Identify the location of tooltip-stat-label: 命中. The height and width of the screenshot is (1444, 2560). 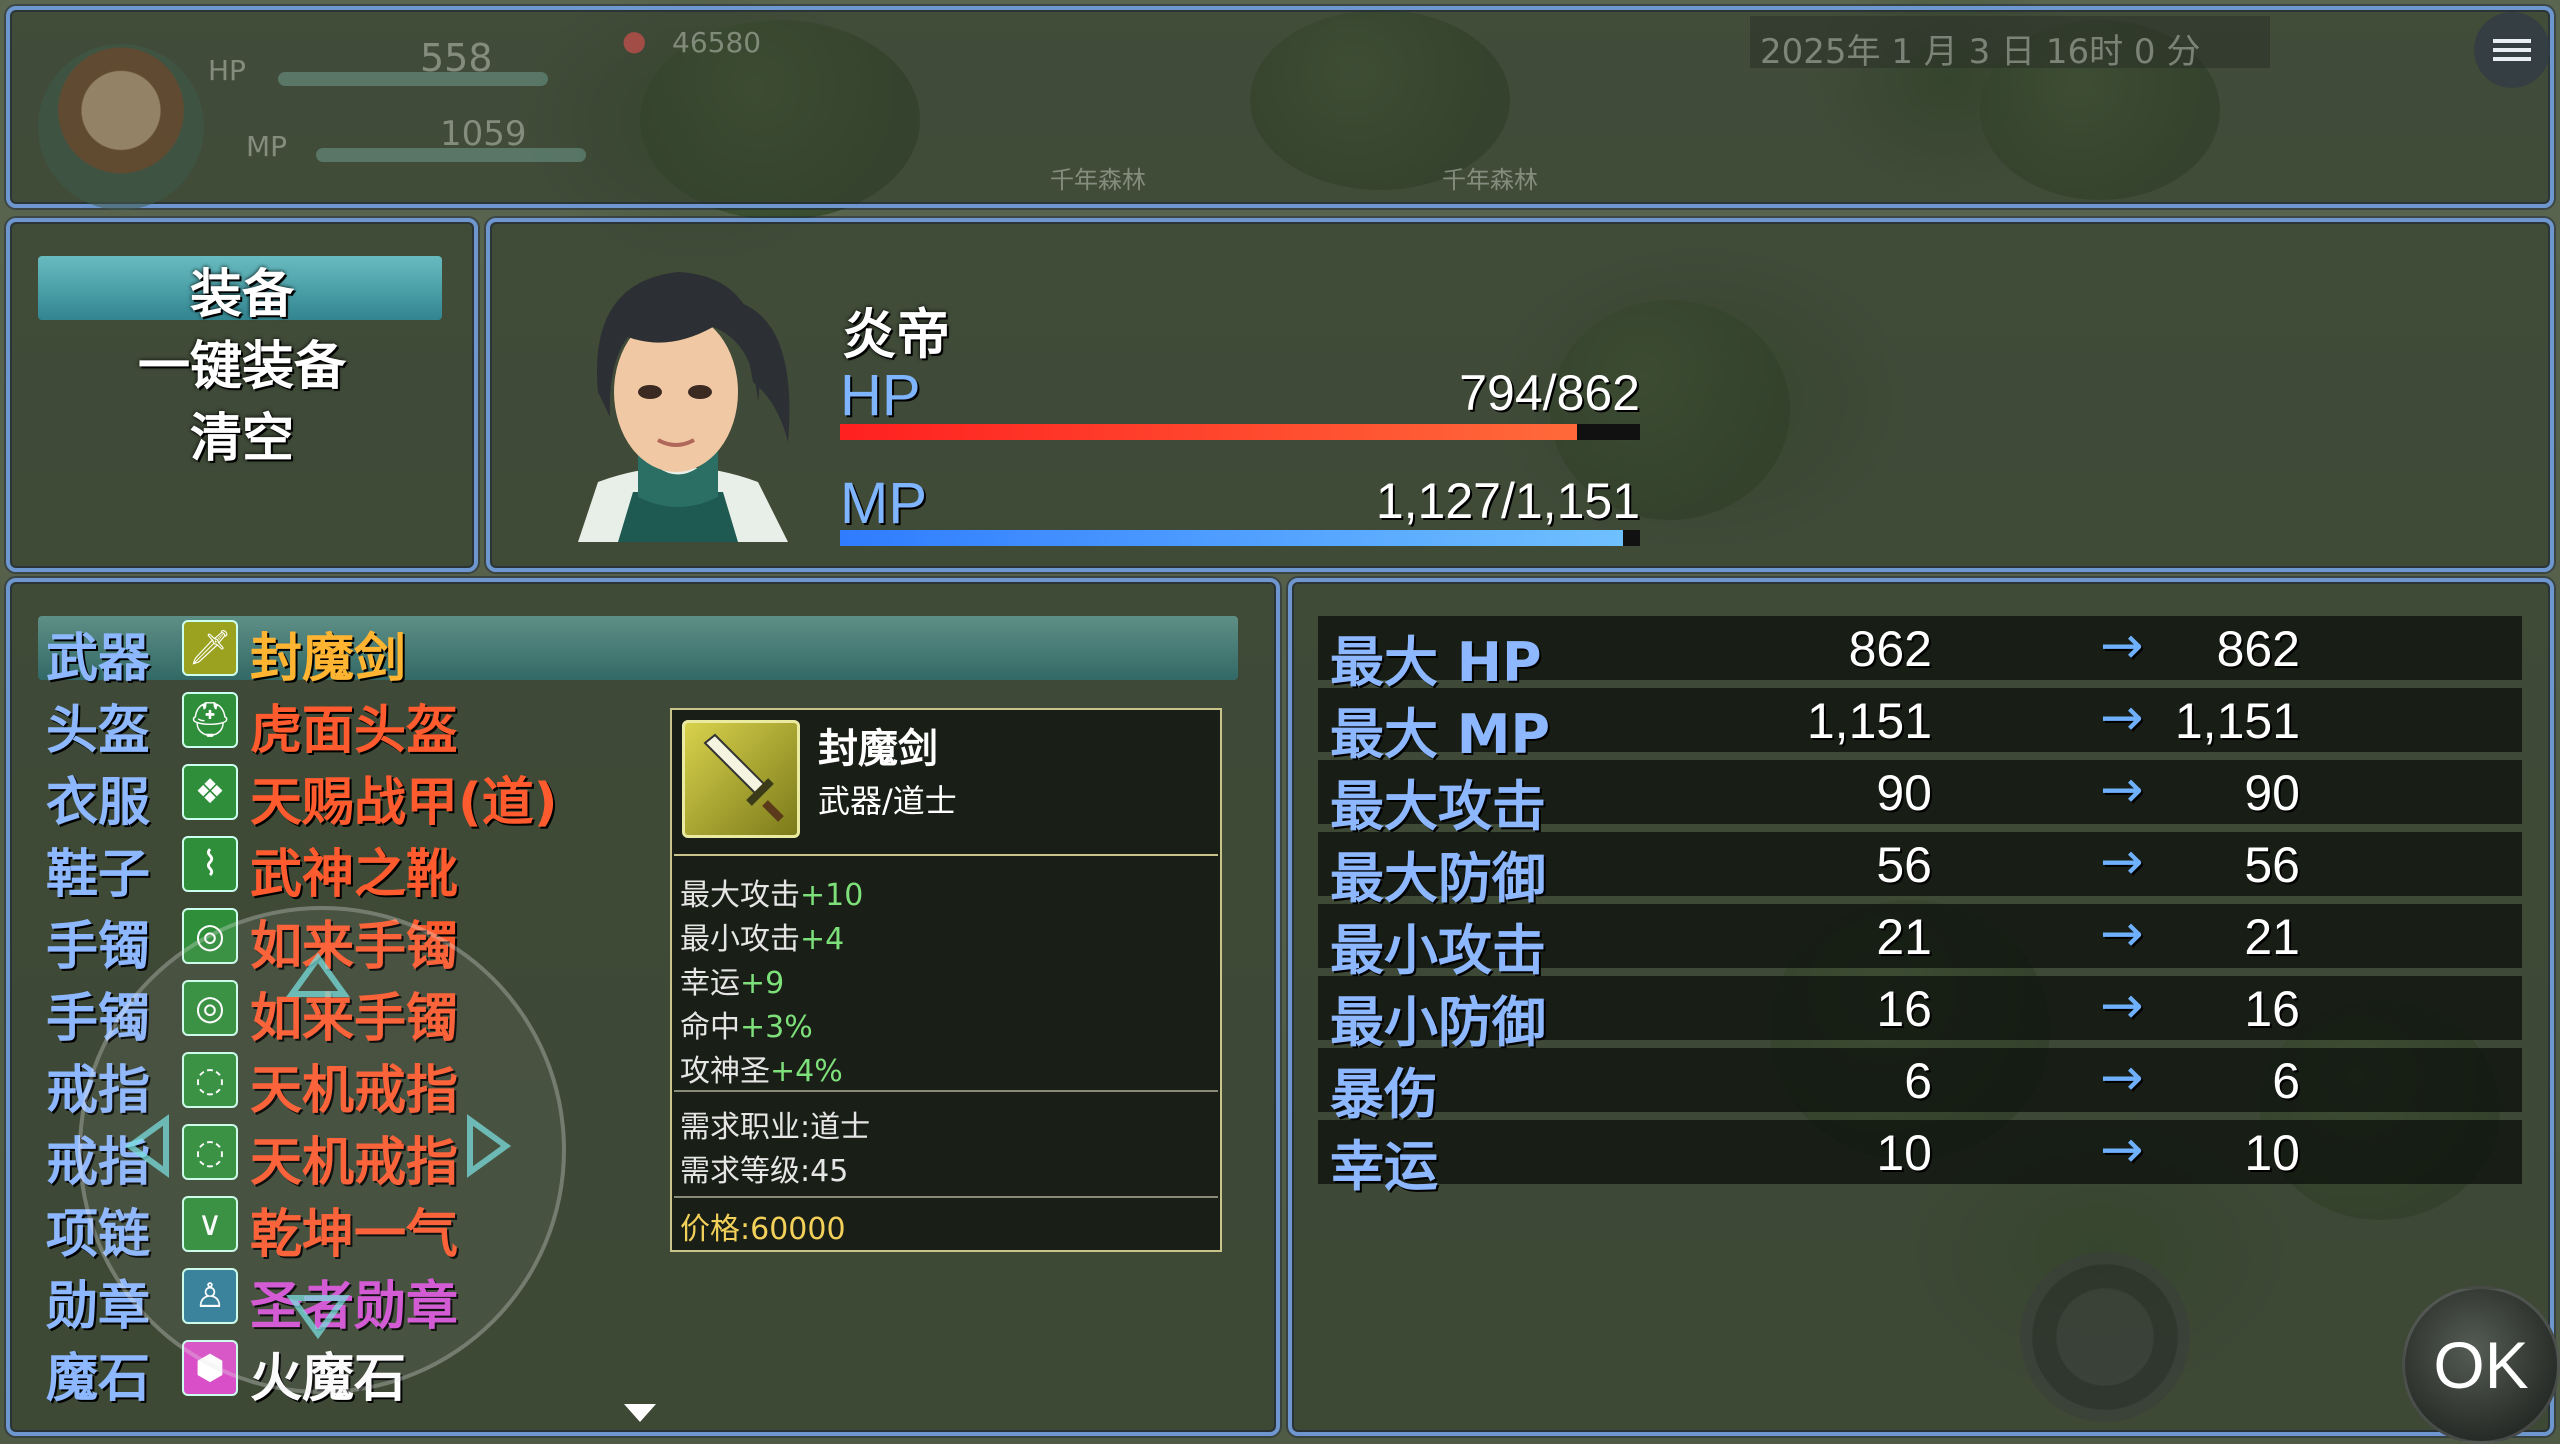
(710, 1027).